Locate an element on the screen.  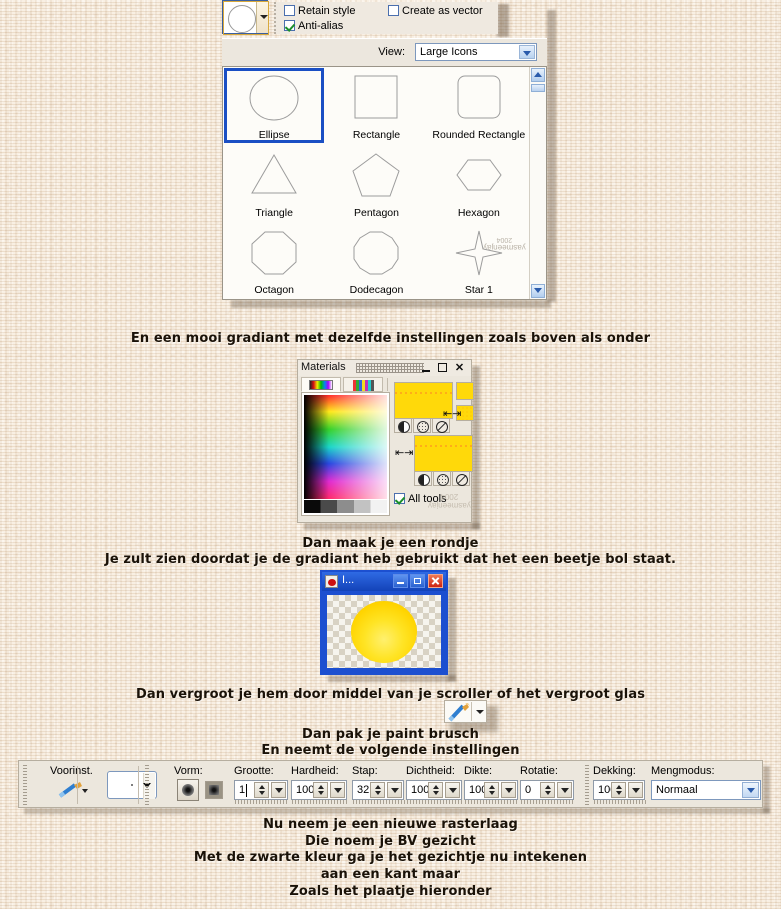
shape-item-ellipse: Ellipse is located at coordinates (274, 105).